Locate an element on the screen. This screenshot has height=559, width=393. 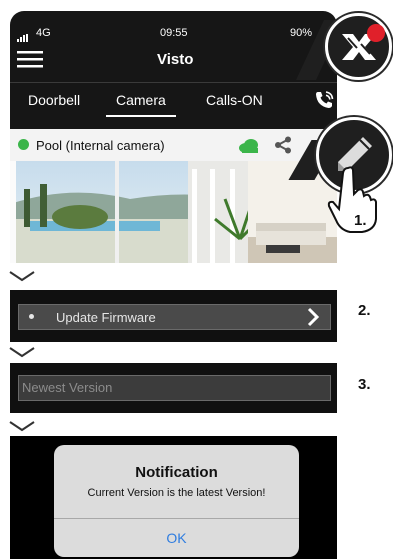
step-number-1: 1. is located at coordinates (360, 220).